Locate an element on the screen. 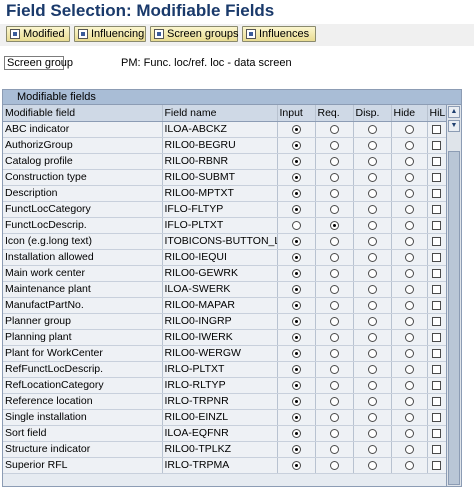  modified-button: Modified is located at coordinates (38, 34).